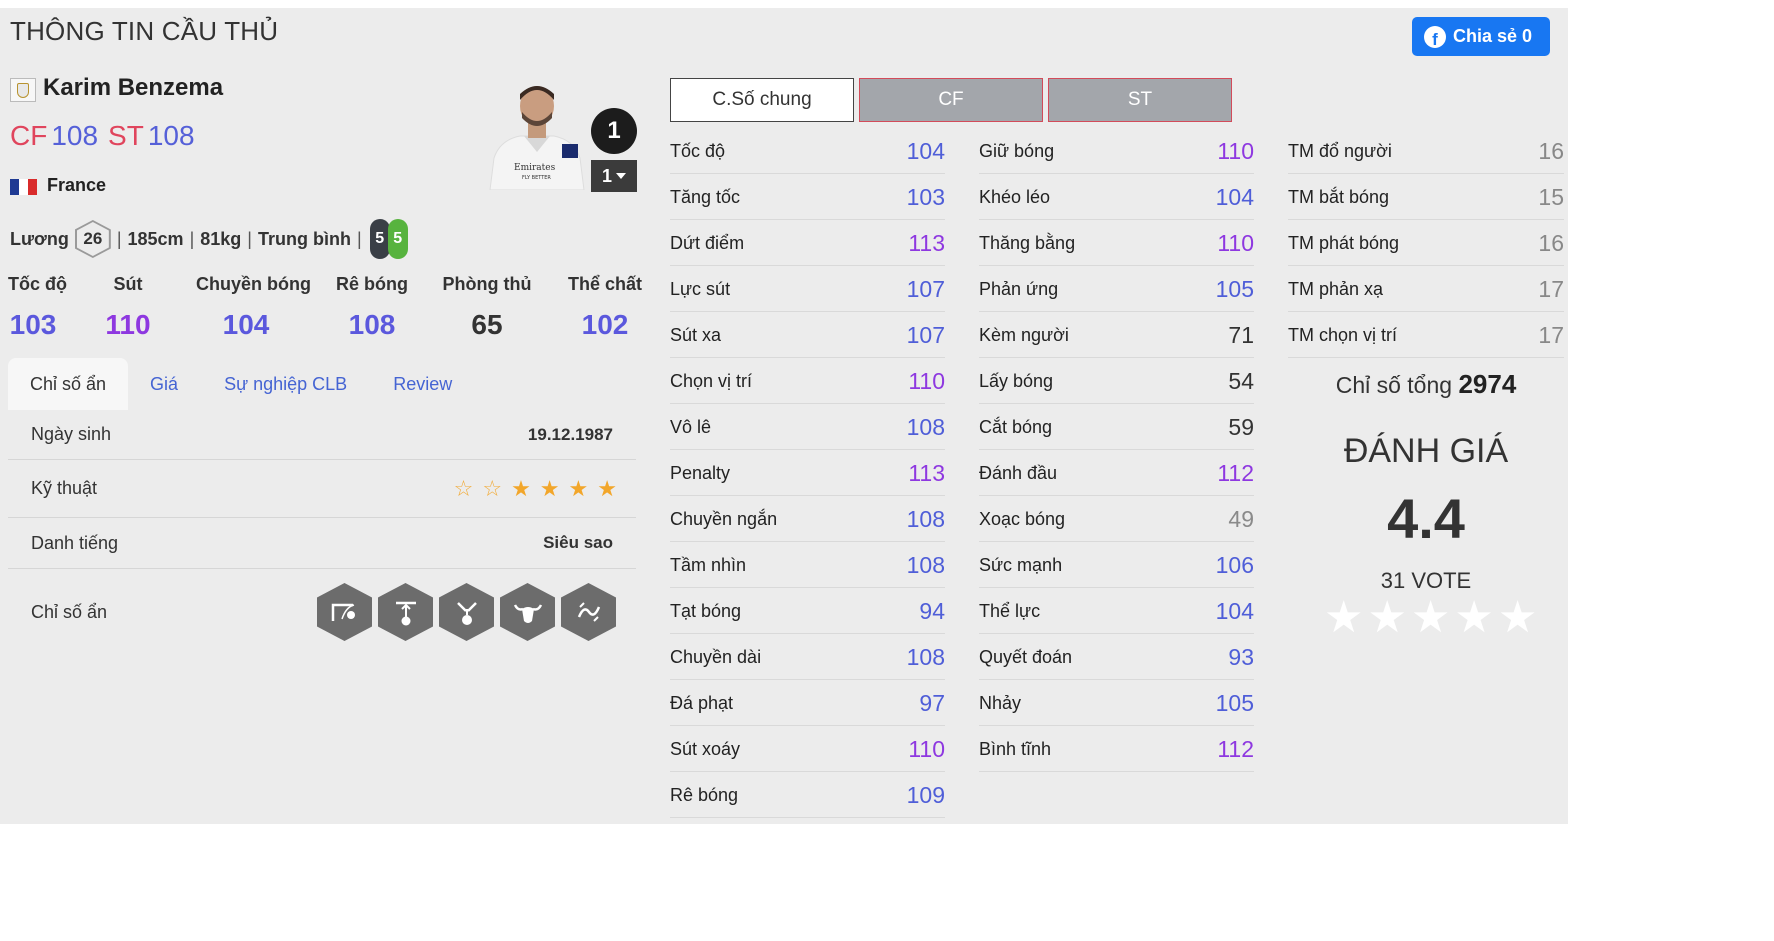  I want to click on facebook-share-button: f Chia sẻ 0, so click(1481, 36).